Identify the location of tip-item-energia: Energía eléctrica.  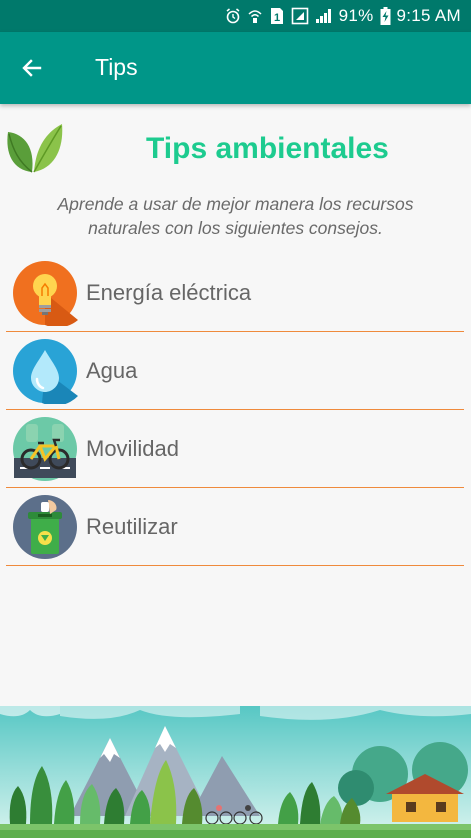
(235, 293).